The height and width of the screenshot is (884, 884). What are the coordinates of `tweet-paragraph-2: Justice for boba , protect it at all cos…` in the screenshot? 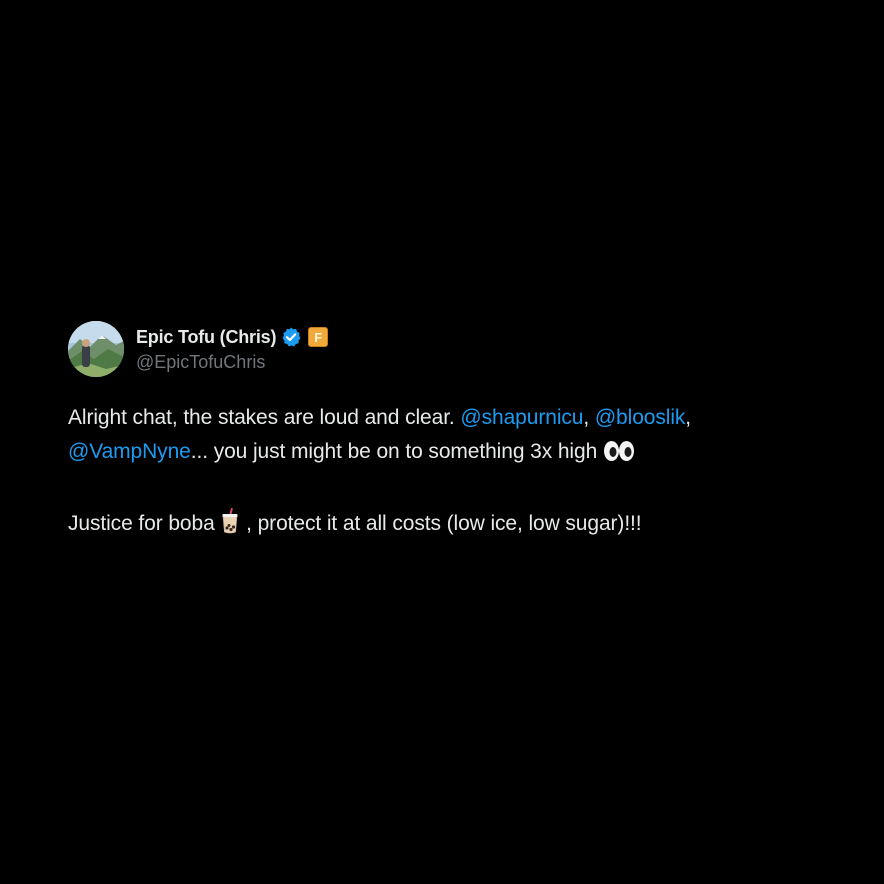 It's located at (448, 526).